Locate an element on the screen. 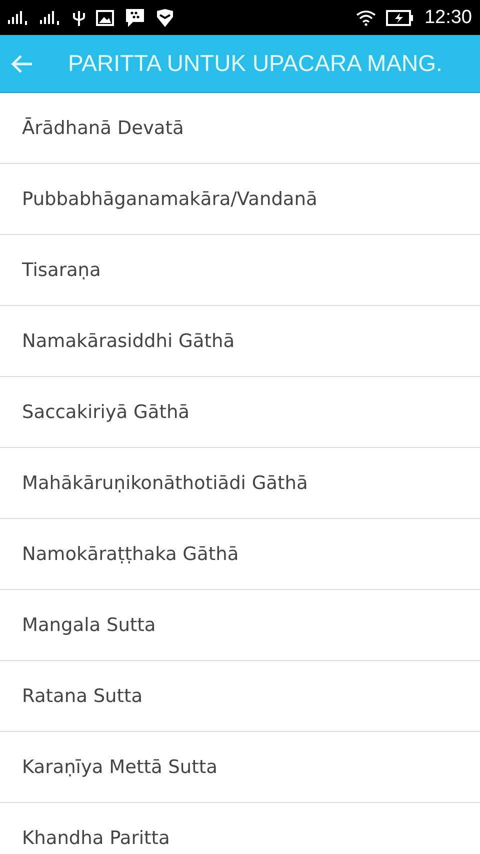  wifi-icon is located at coordinates (366, 18).